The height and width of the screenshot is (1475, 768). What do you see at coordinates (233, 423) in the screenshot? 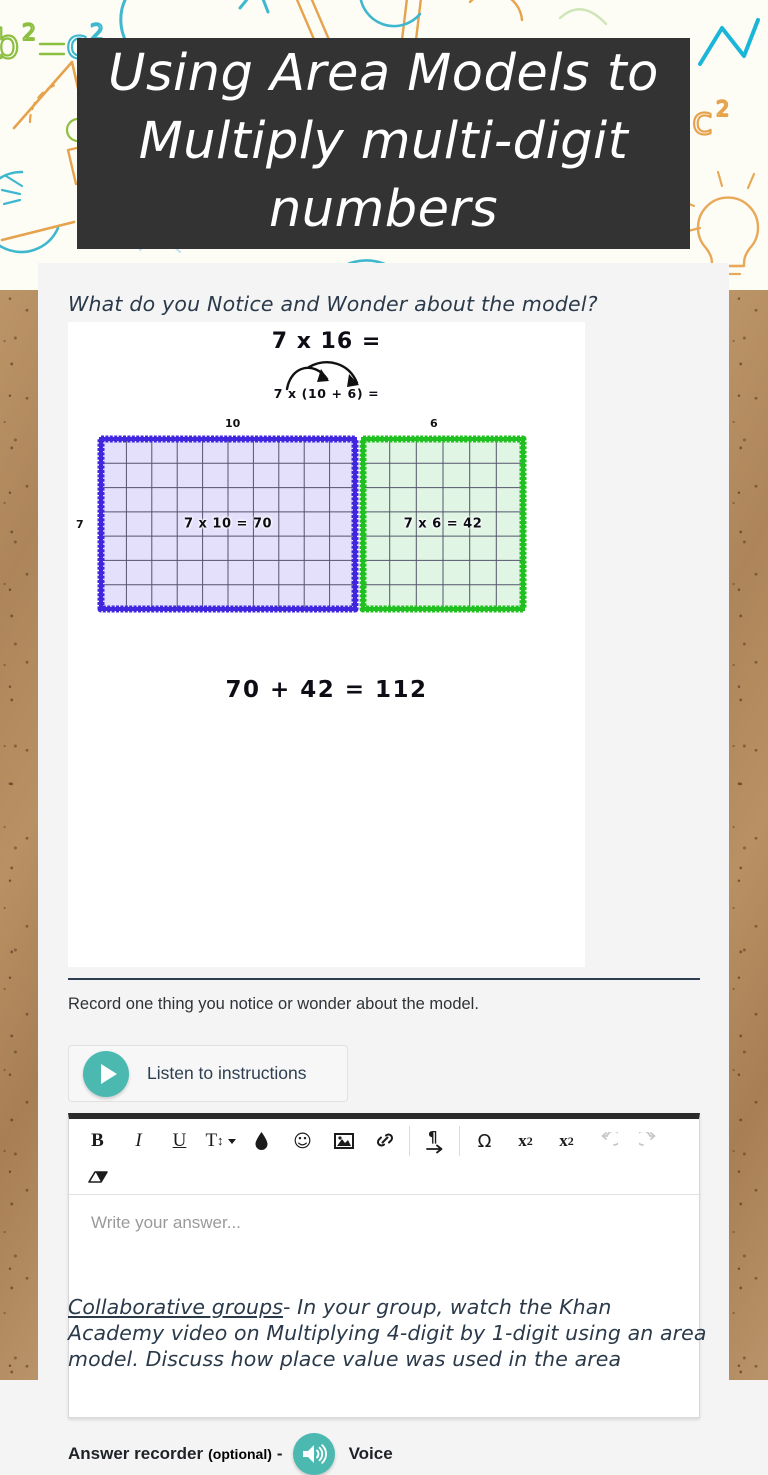
I see `left-box-top-label: 10` at bounding box center [233, 423].